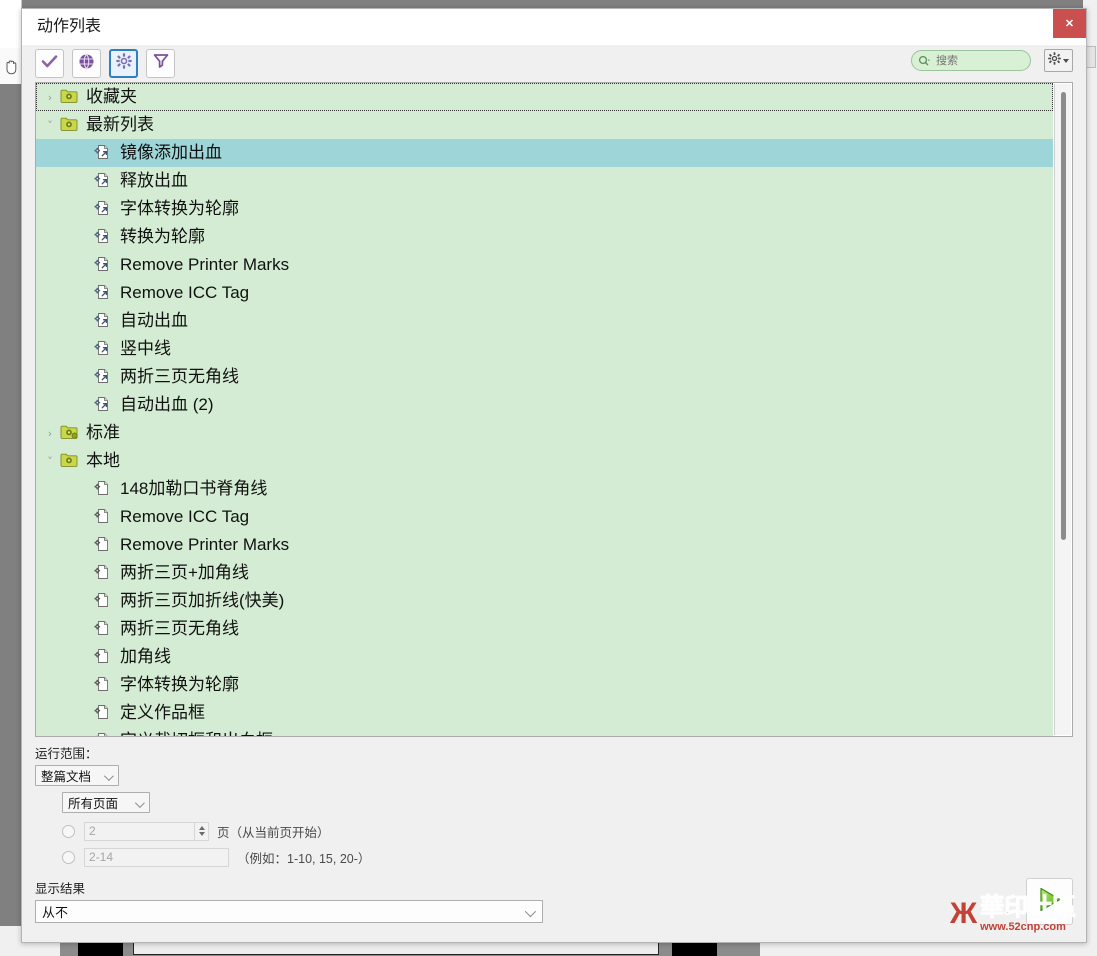  What do you see at coordinates (201, 831) in the screenshot?
I see `page-from-stepper` at bounding box center [201, 831].